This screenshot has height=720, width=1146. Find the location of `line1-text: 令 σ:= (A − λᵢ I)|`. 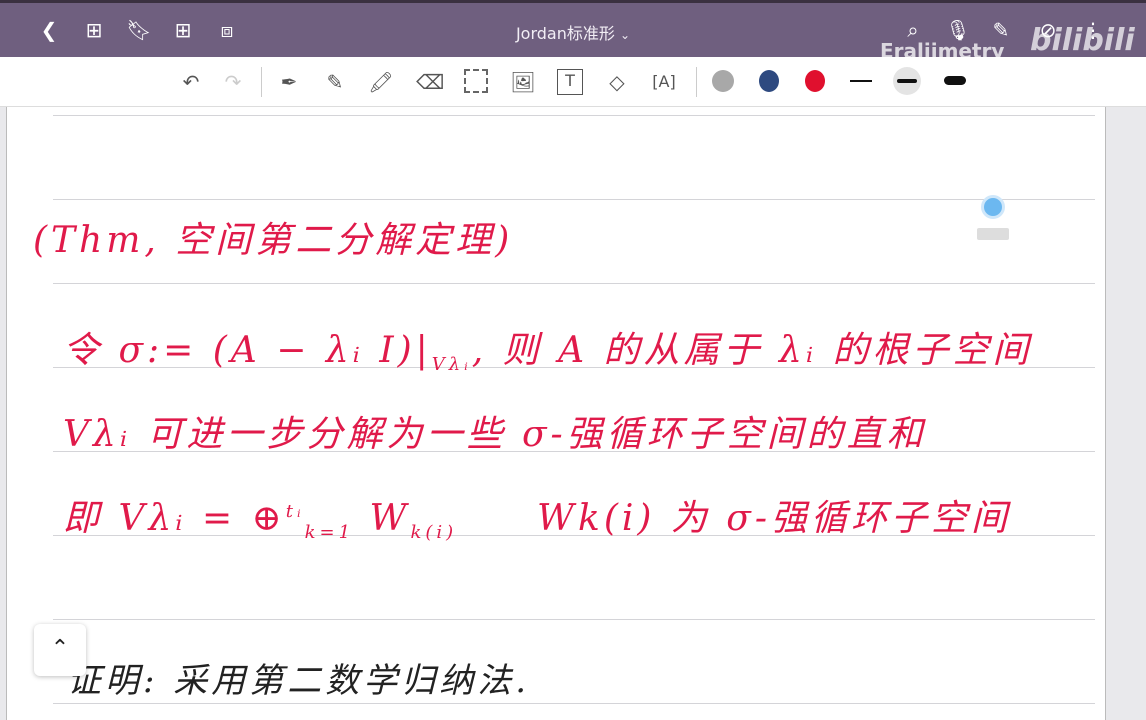

line1-text: 令 σ:= (A − λᵢ I)| is located at coordinates (247, 350).